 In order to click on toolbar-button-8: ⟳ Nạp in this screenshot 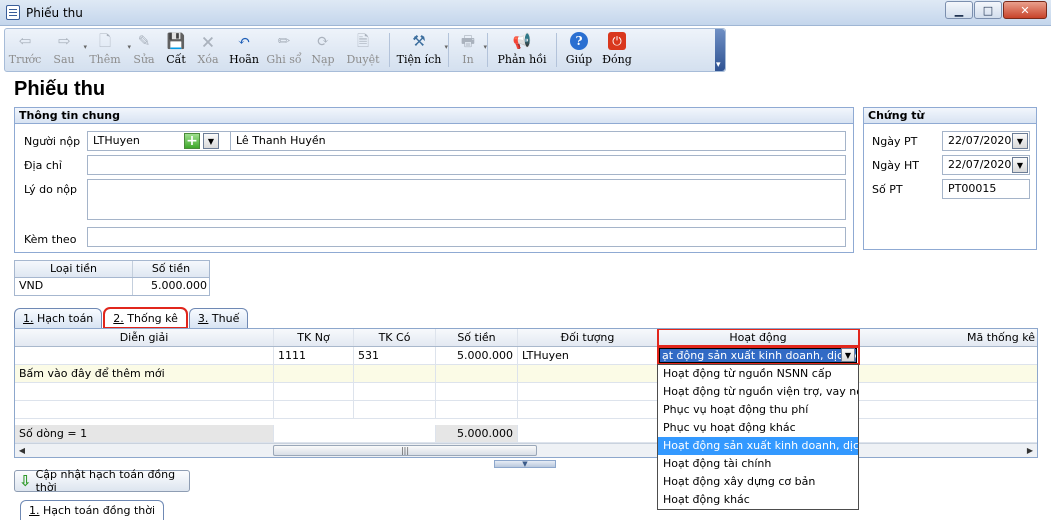, I will do `click(323, 50)`.